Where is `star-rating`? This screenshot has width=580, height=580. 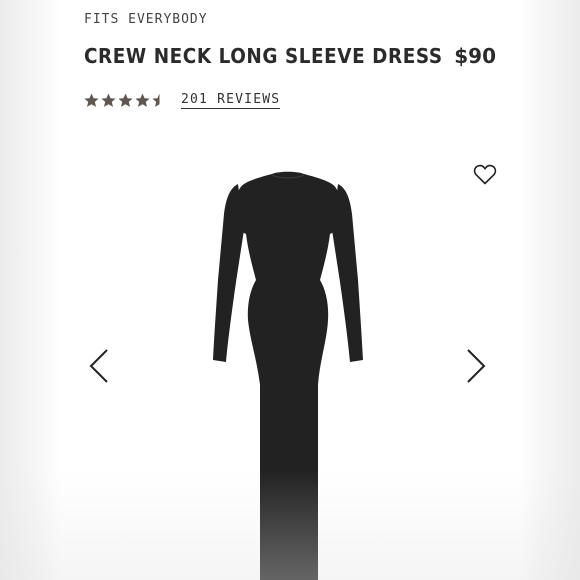
star-rating is located at coordinates (125, 100).